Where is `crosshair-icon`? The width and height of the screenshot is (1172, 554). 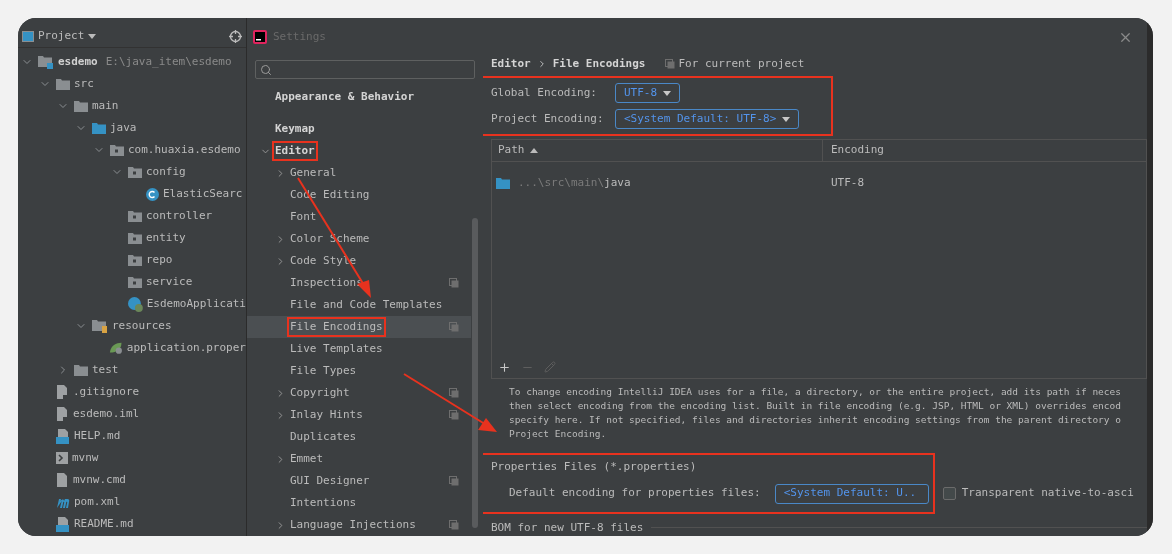
crosshair-icon is located at coordinates (235, 36).